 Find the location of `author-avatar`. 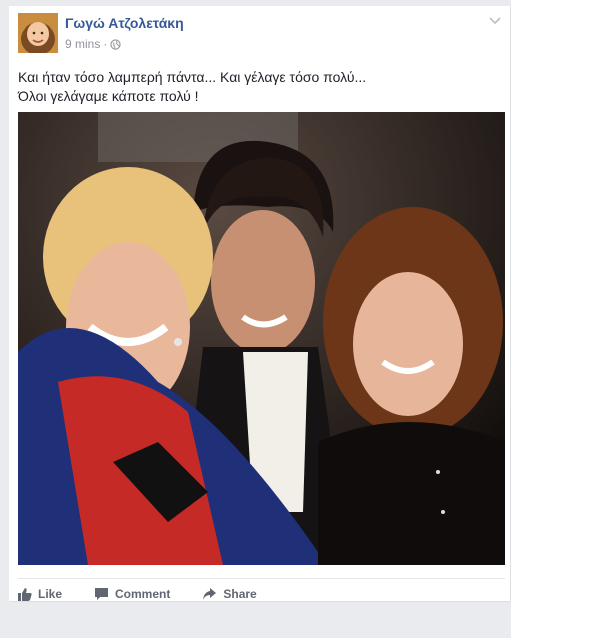

author-avatar is located at coordinates (38, 33).